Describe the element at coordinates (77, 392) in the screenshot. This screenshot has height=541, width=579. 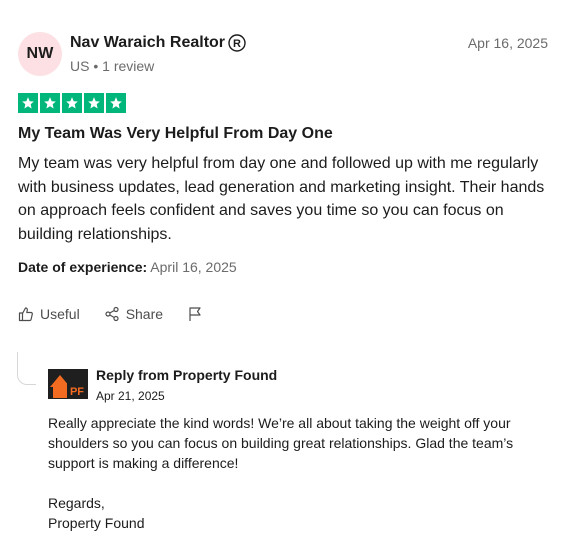
I see `logo-text: PF` at that location.